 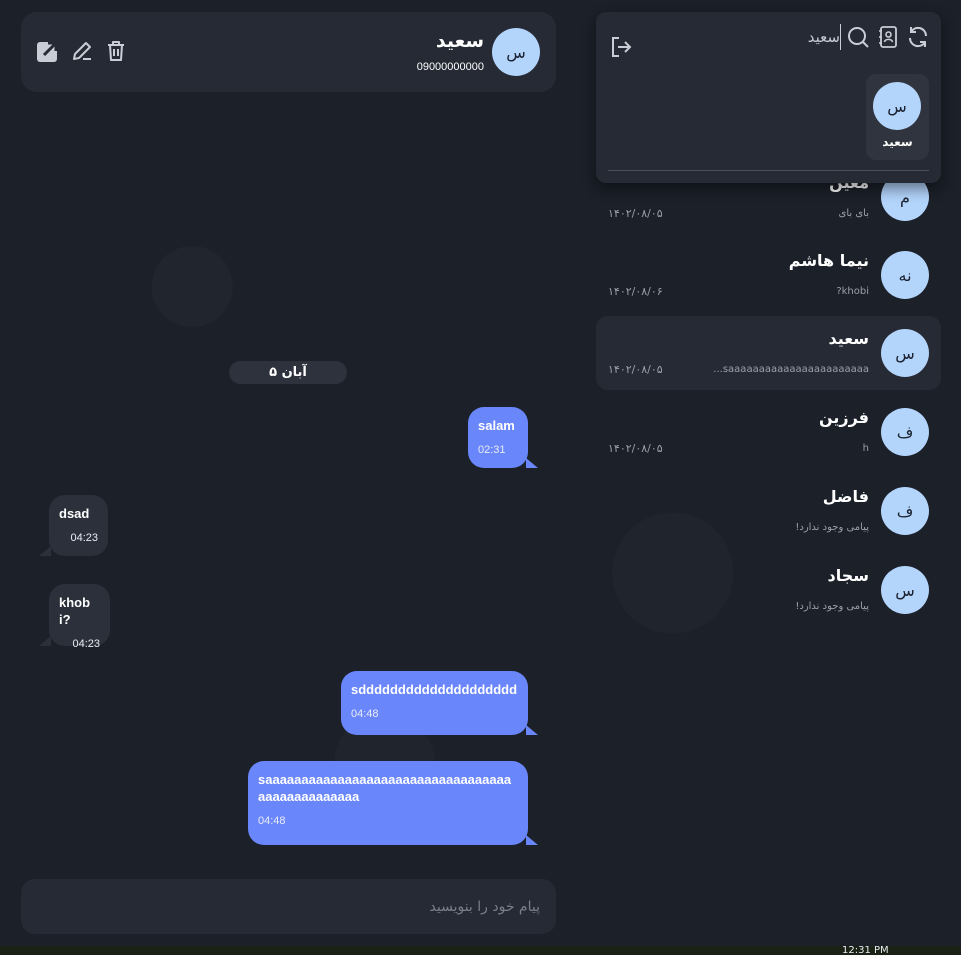 What do you see at coordinates (768, 432) in the screenshot?
I see `conversation-item: ف فرزین h ۱۴۰۲/۰۸/۰۵` at bounding box center [768, 432].